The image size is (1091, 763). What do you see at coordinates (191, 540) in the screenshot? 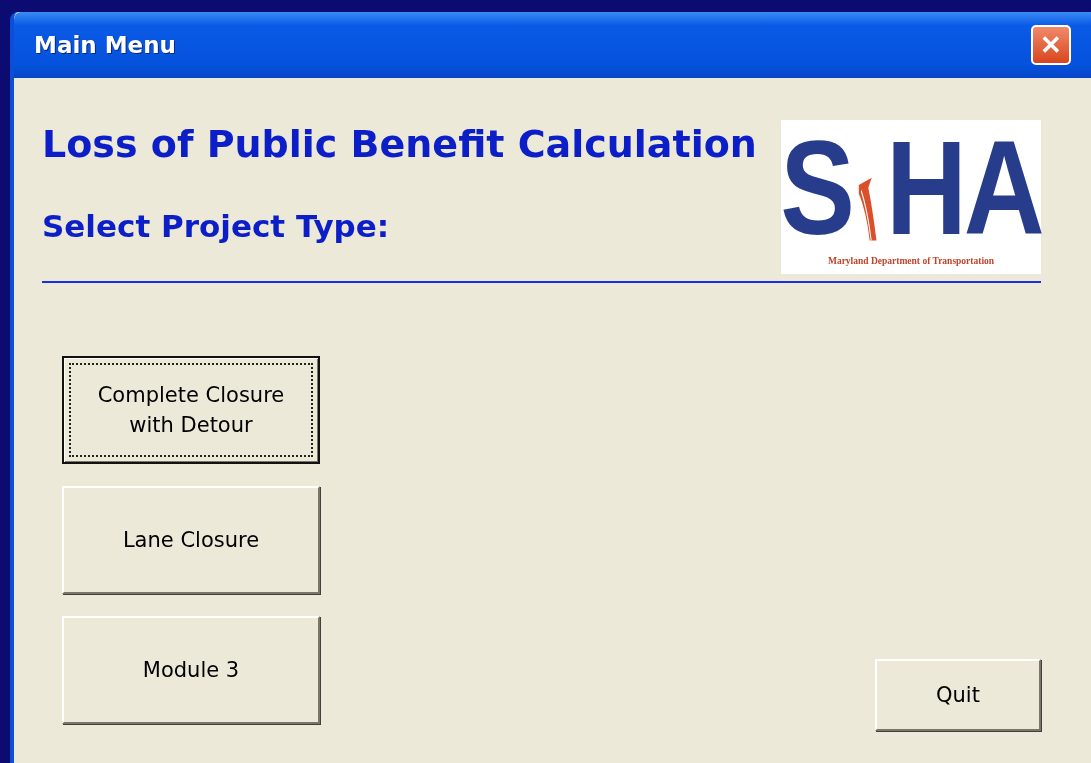
I see `project-type-button: Lane Closure` at bounding box center [191, 540].